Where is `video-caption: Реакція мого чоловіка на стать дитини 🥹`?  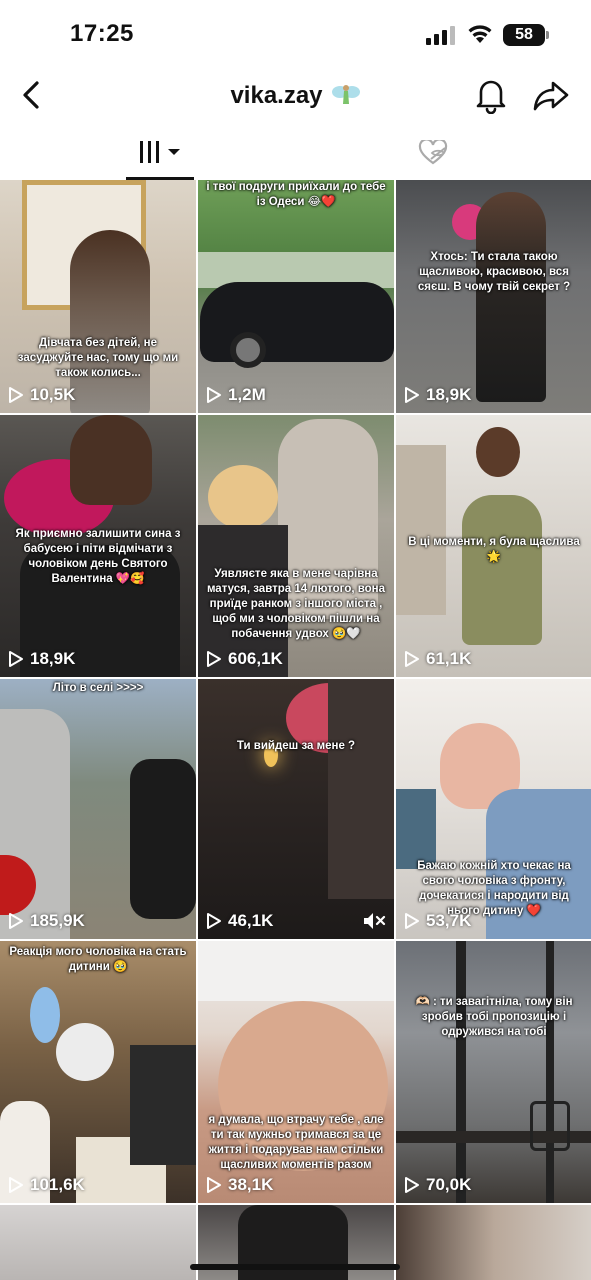 video-caption: Реакція мого чоловіка на стать дитини 🥹 is located at coordinates (98, 959).